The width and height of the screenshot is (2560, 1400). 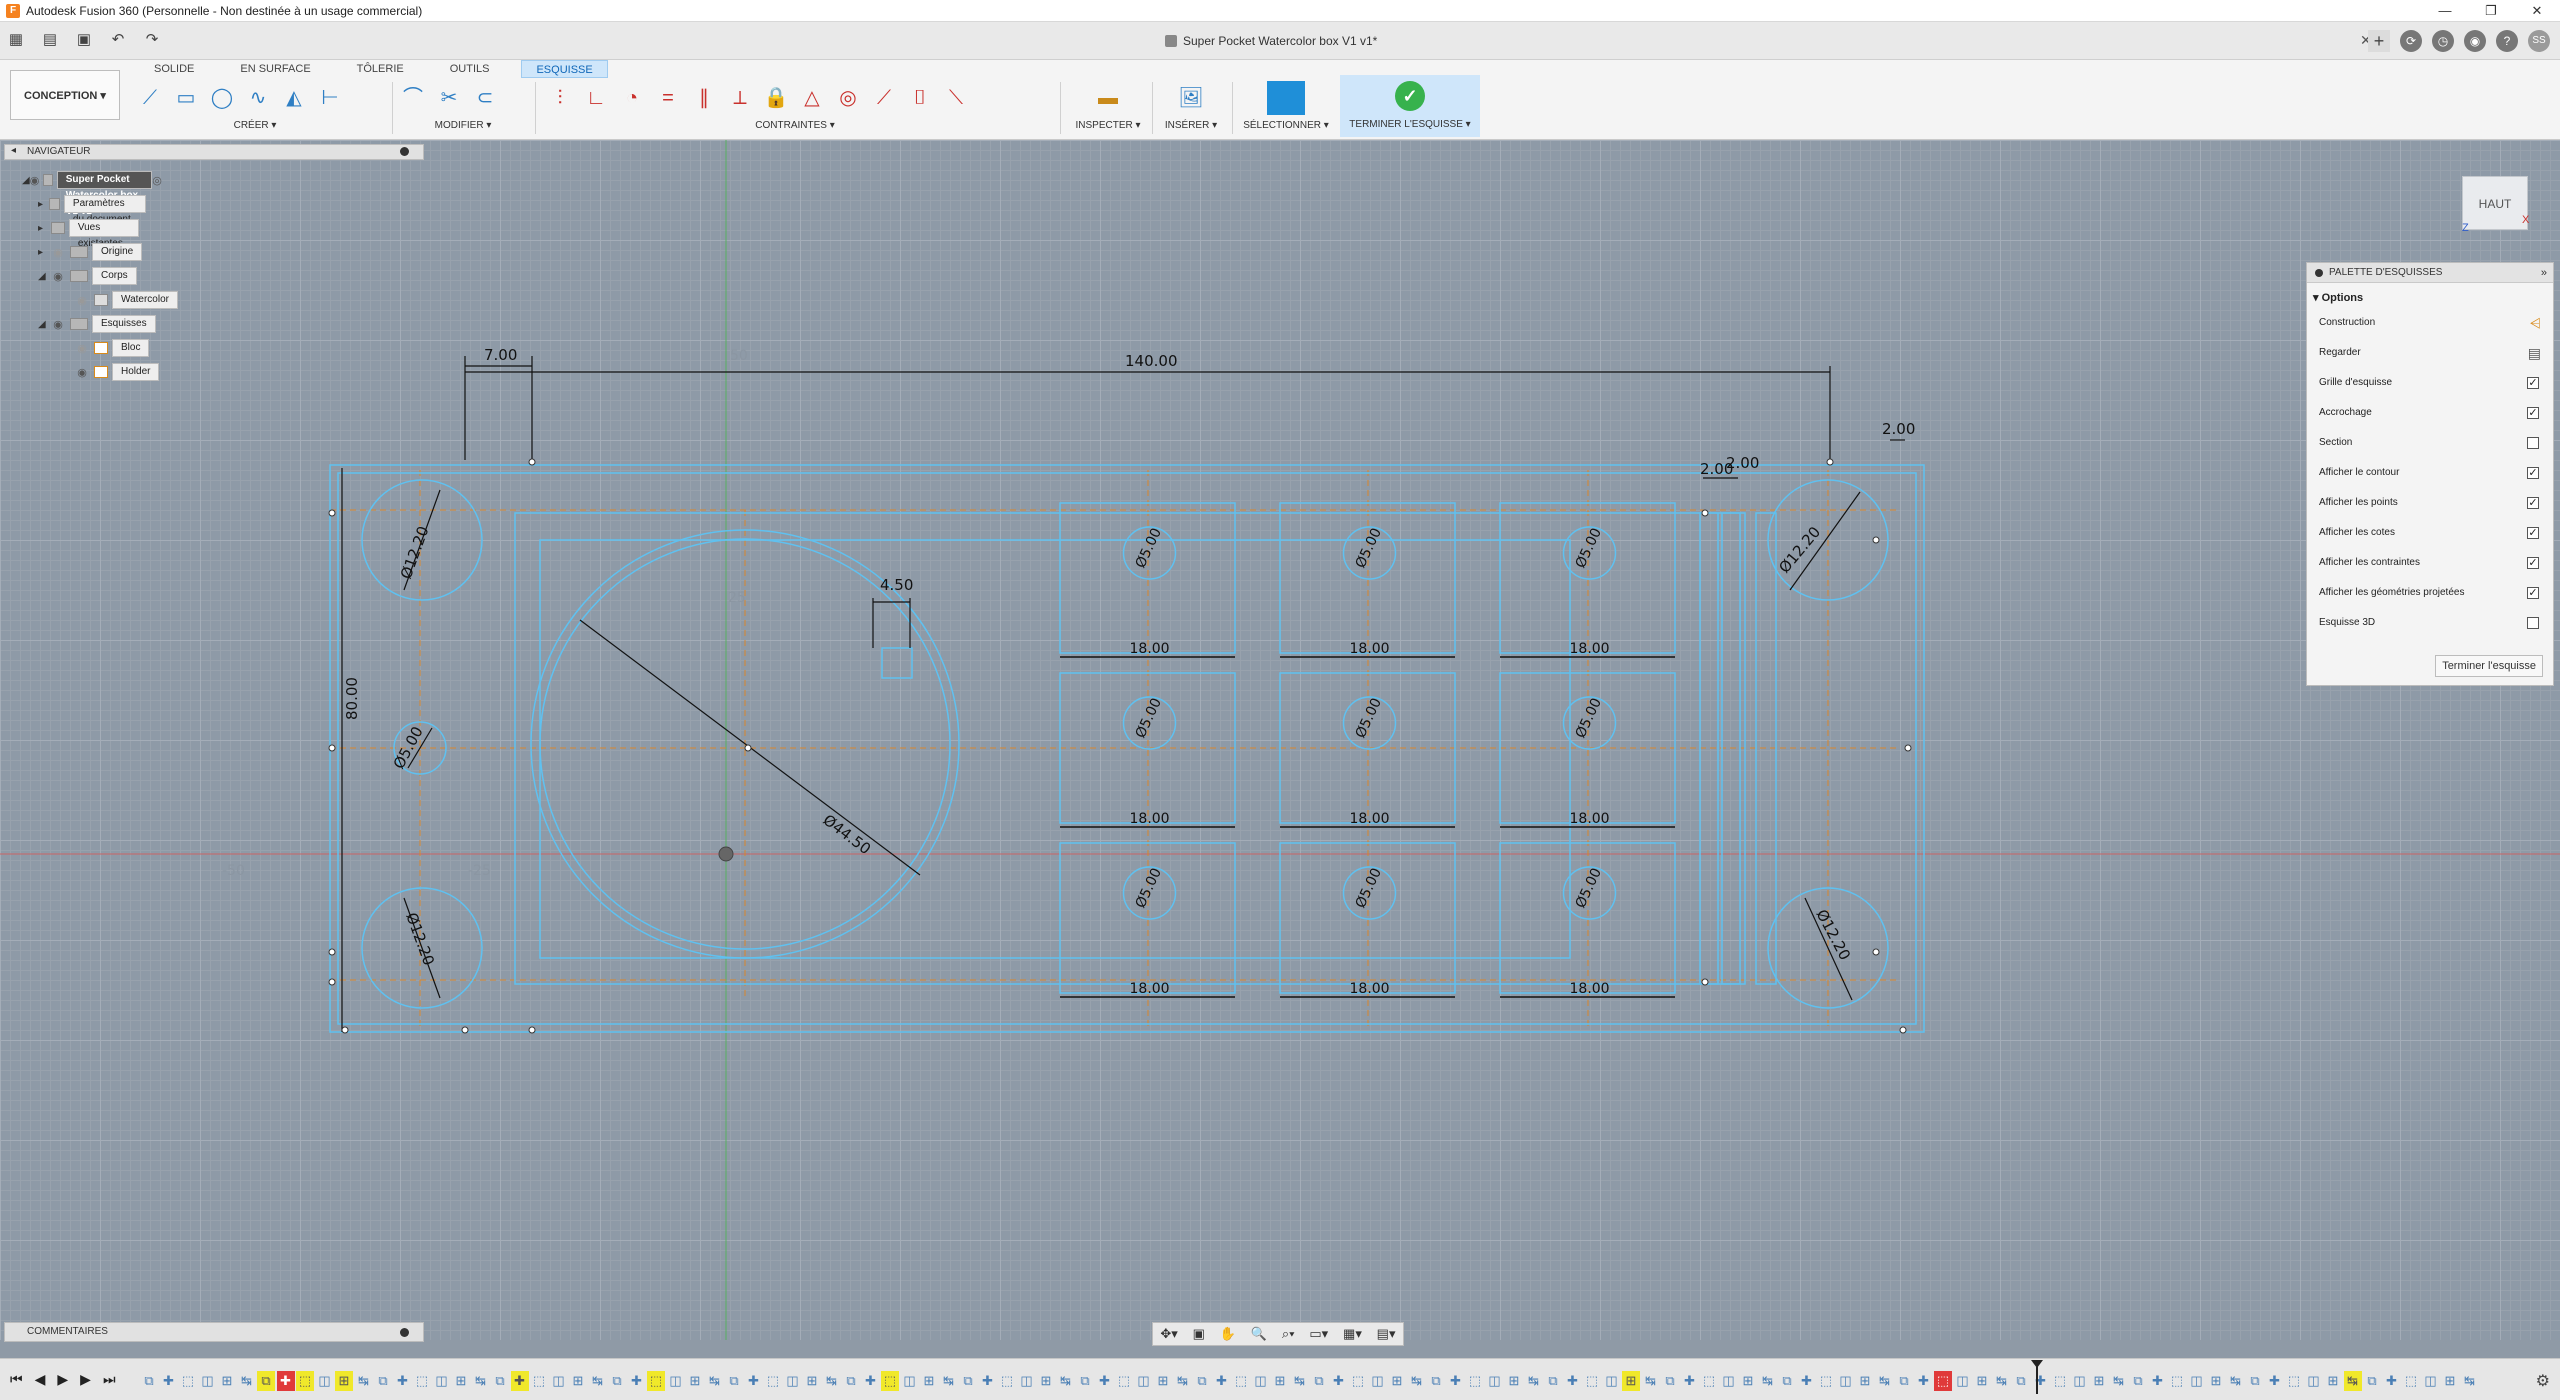 What do you see at coordinates (2507, 41) in the screenshot?
I see `help-icon: ?` at bounding box center [2507, 41].